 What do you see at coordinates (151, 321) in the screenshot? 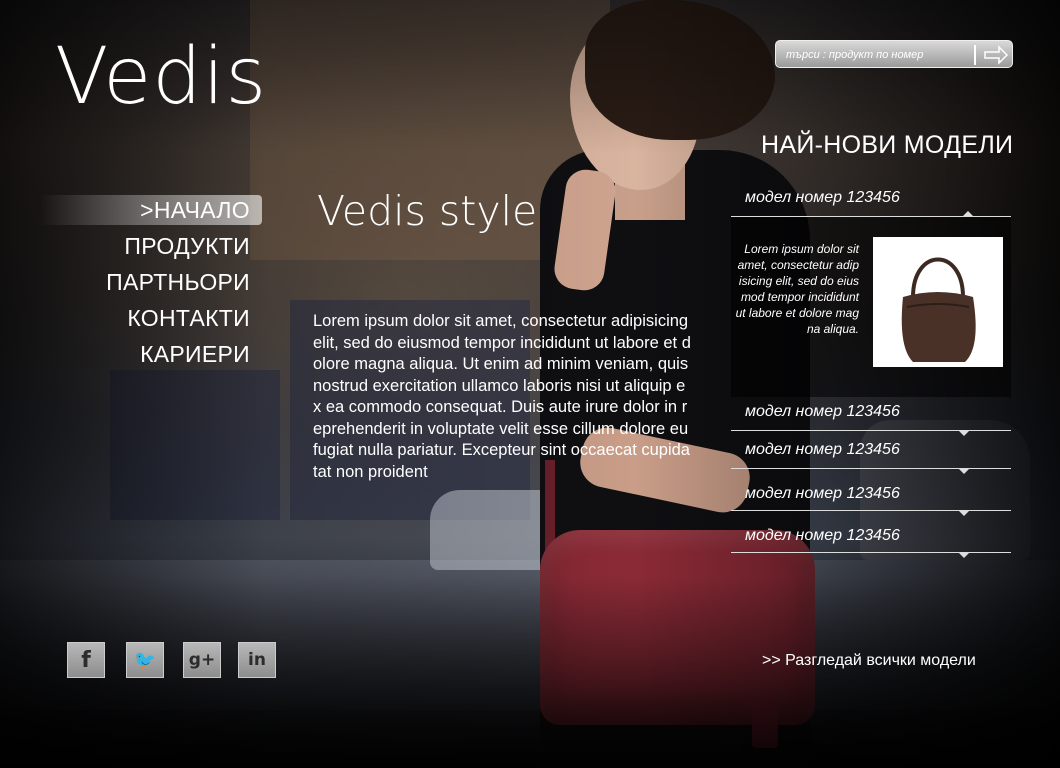
I see `nav-item-contacts: КОНТАКТИ` at bounding box center [151, 321].